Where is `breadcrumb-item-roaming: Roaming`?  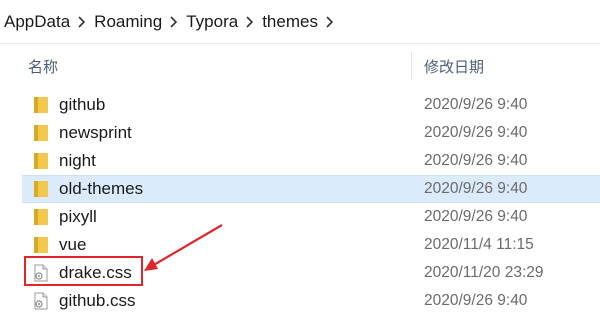 breadcrumb-item-roaming: Roaming is located at coordinates (128, 22).